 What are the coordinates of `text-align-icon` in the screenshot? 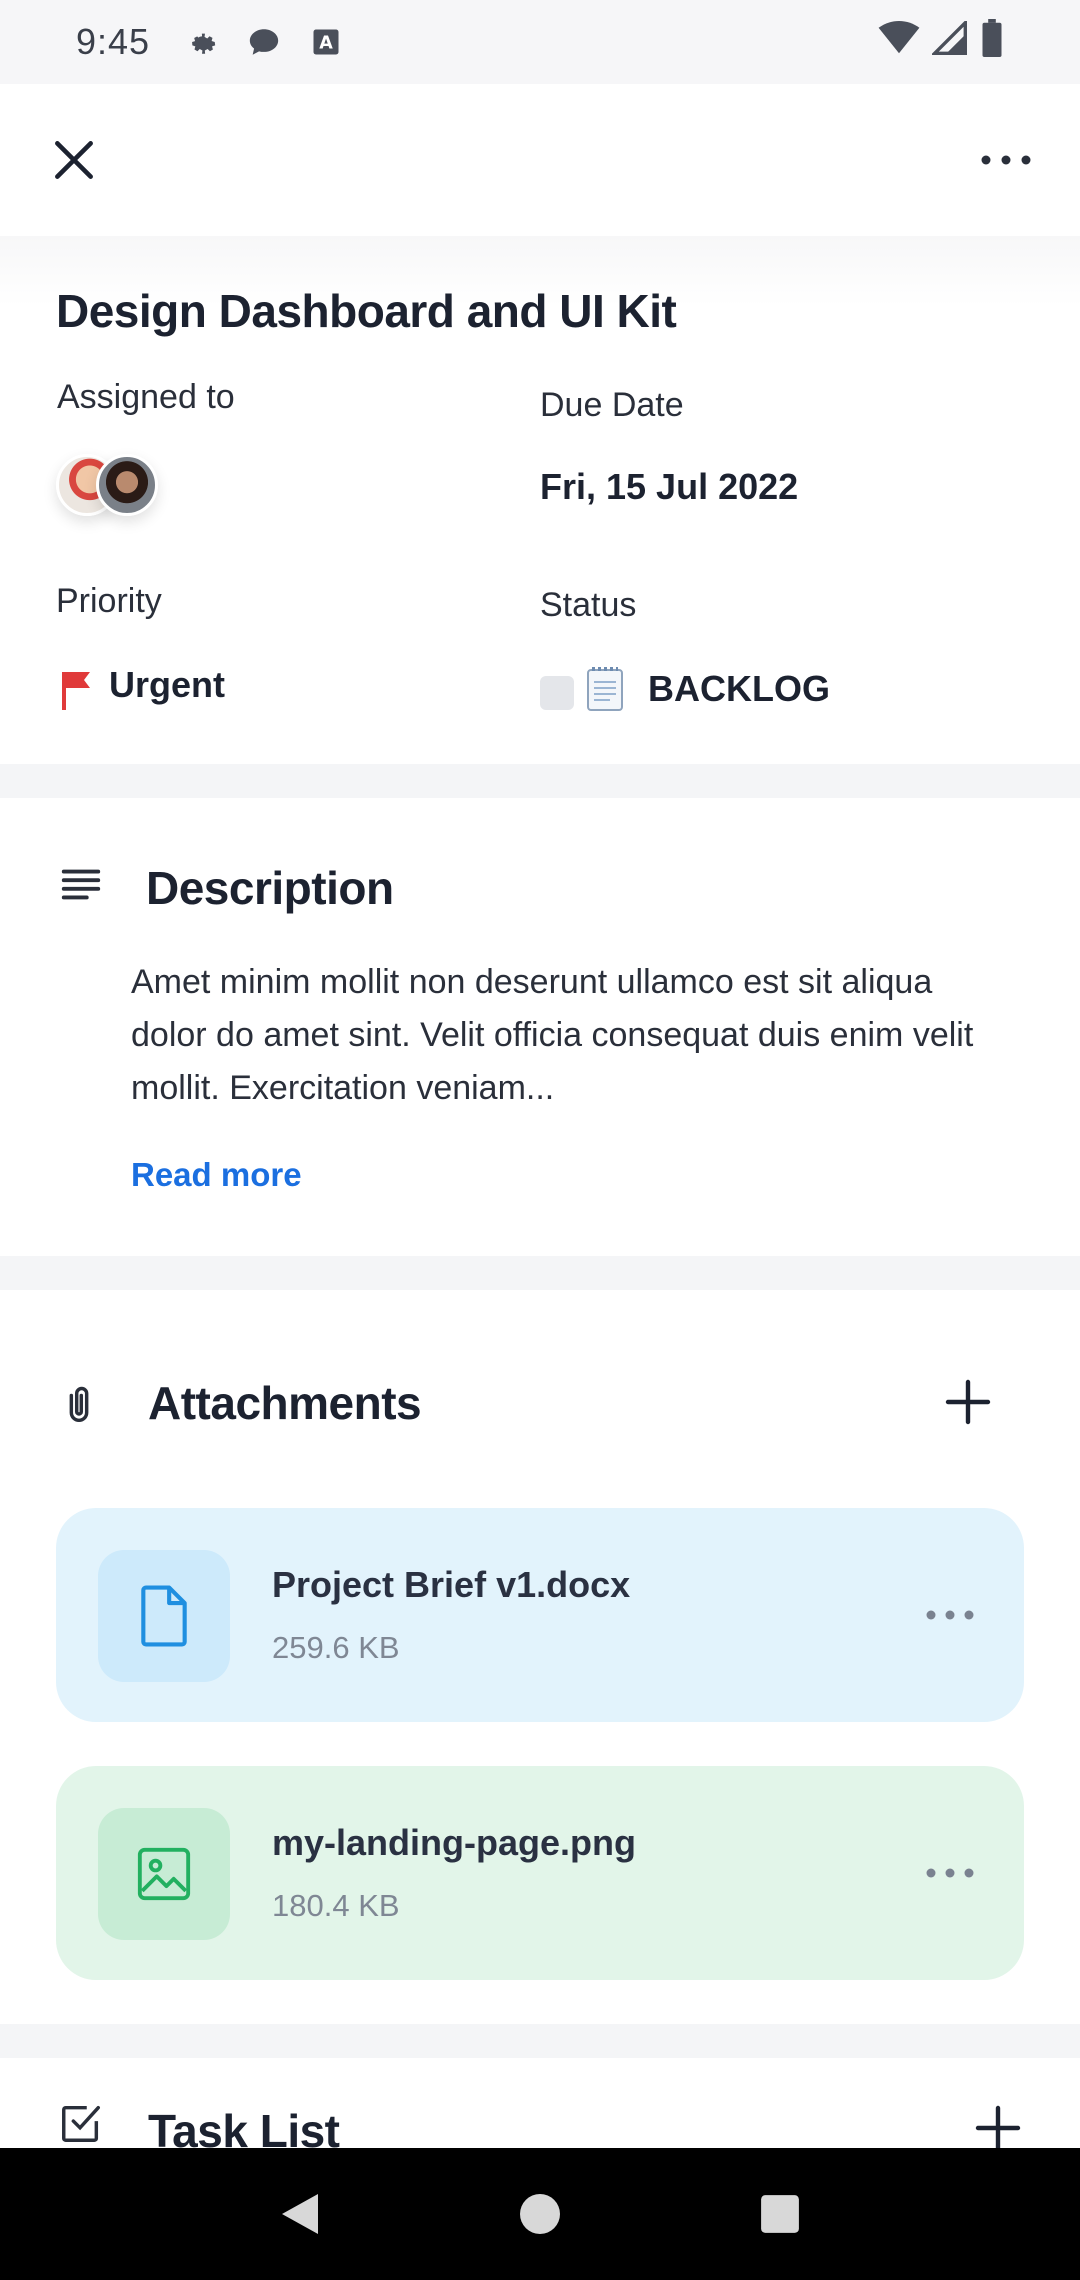 It's located at (81, 884).